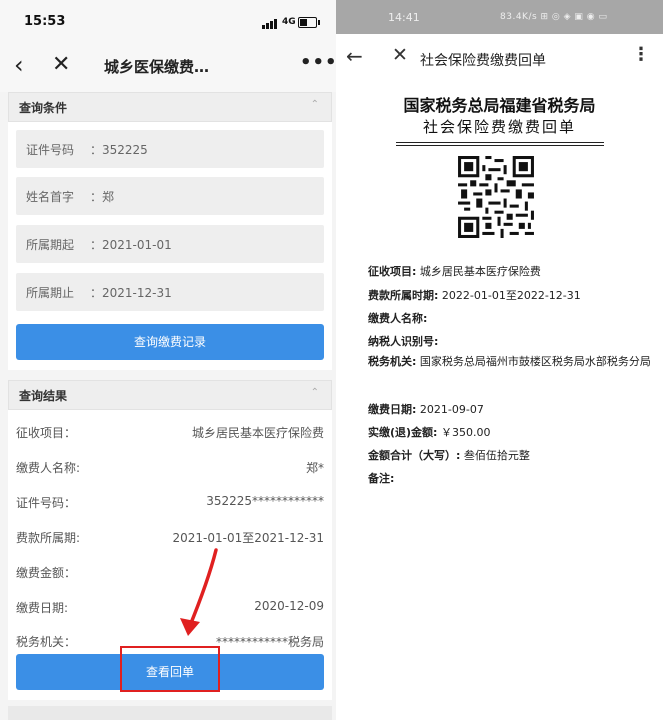 The height and width of the screenshot is (720, 663). Describe the element at coordinates (289, 606) in the screenshot. I see `result-value: 2020-12-09` at that location.